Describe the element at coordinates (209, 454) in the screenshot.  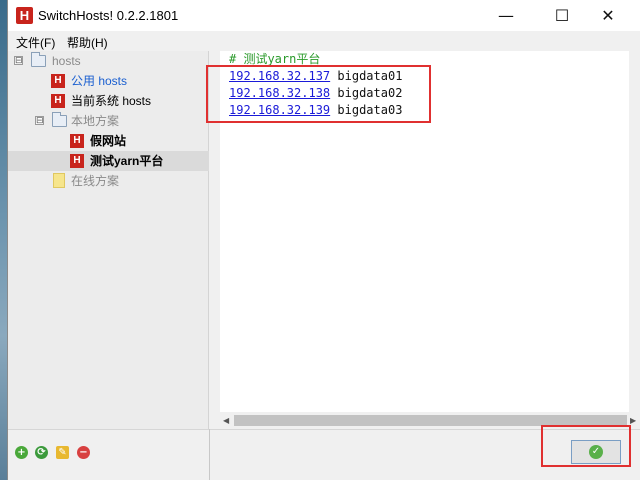
I see `toolbar-divider` at that location.